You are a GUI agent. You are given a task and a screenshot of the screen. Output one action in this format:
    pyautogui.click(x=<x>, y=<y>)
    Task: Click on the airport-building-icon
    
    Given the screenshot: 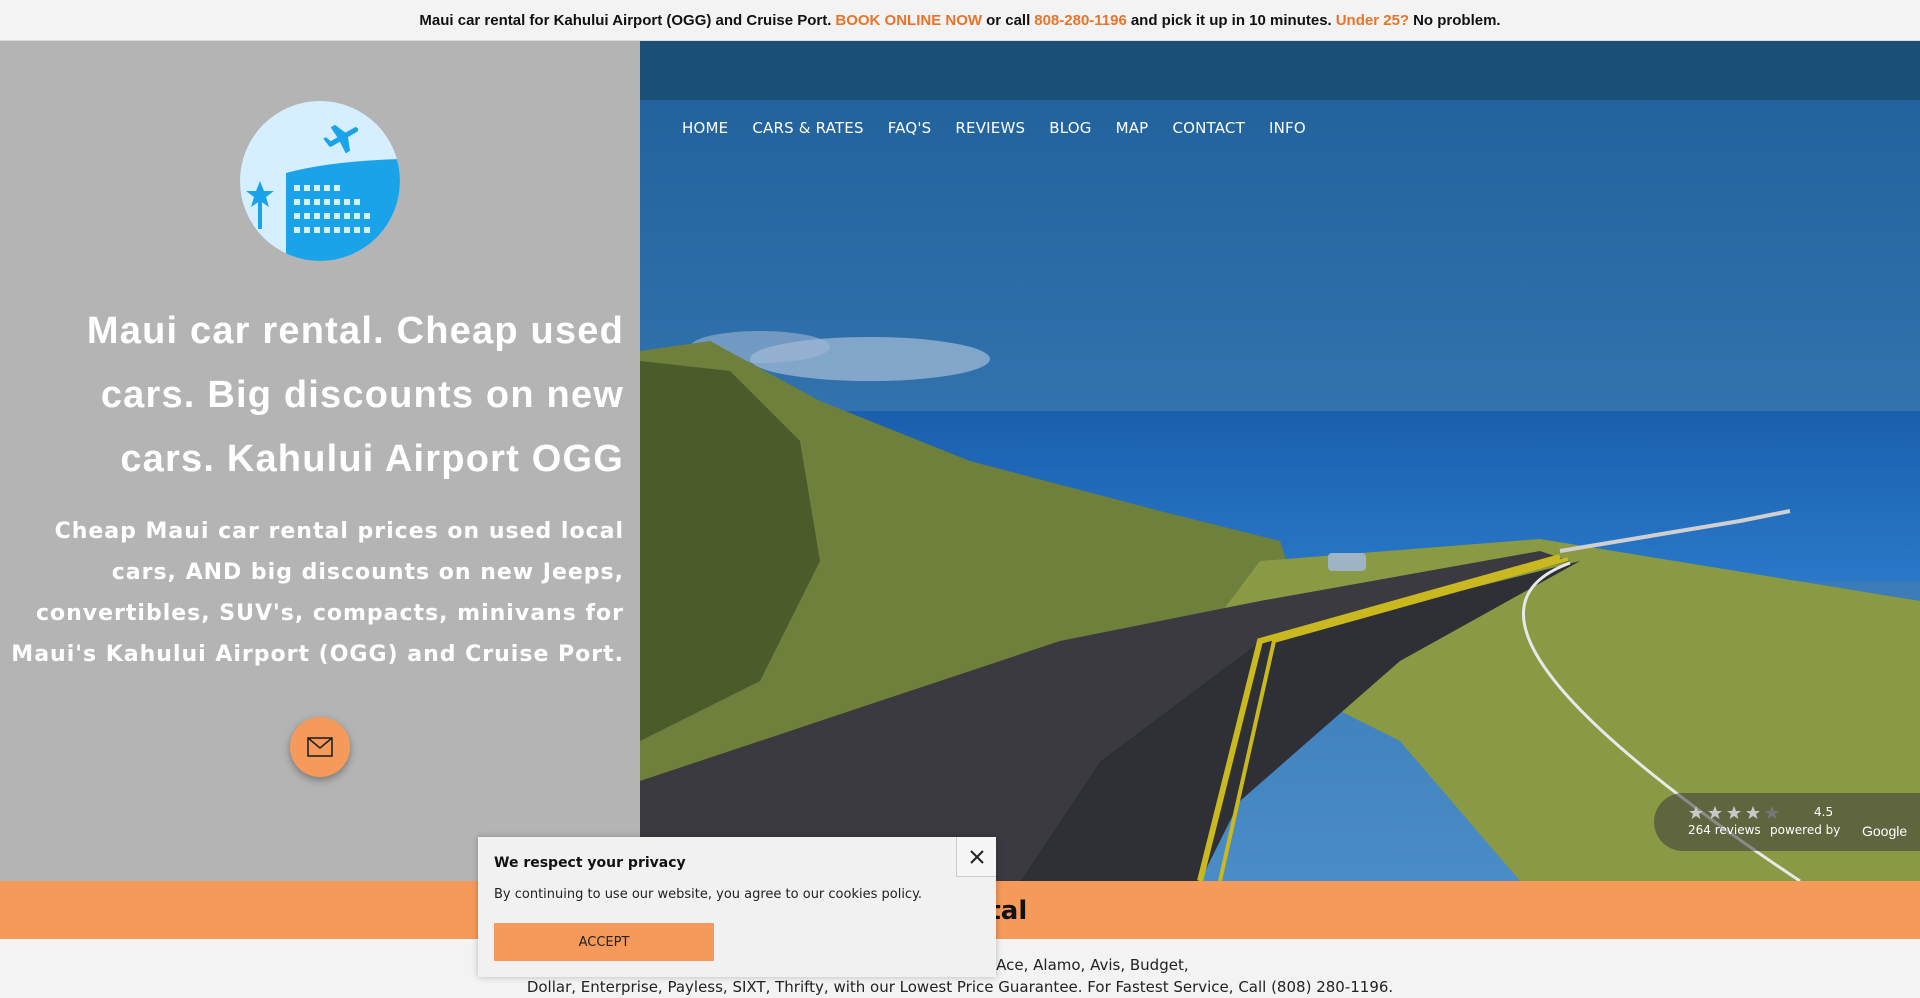 What is the action you would take?
    pyautogui.click(x=323, y=192)
    